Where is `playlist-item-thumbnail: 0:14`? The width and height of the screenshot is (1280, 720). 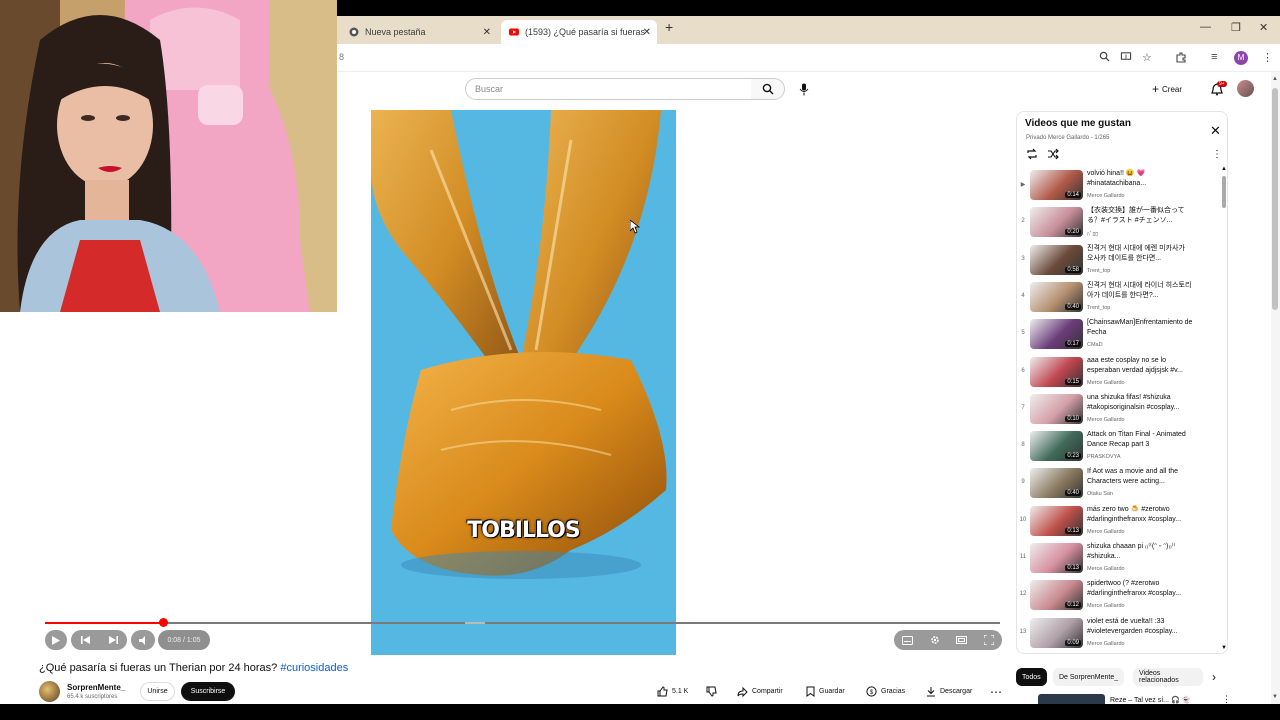
playlist-item-thumbnail: 0:14 is located at coordinates (1056, 185).